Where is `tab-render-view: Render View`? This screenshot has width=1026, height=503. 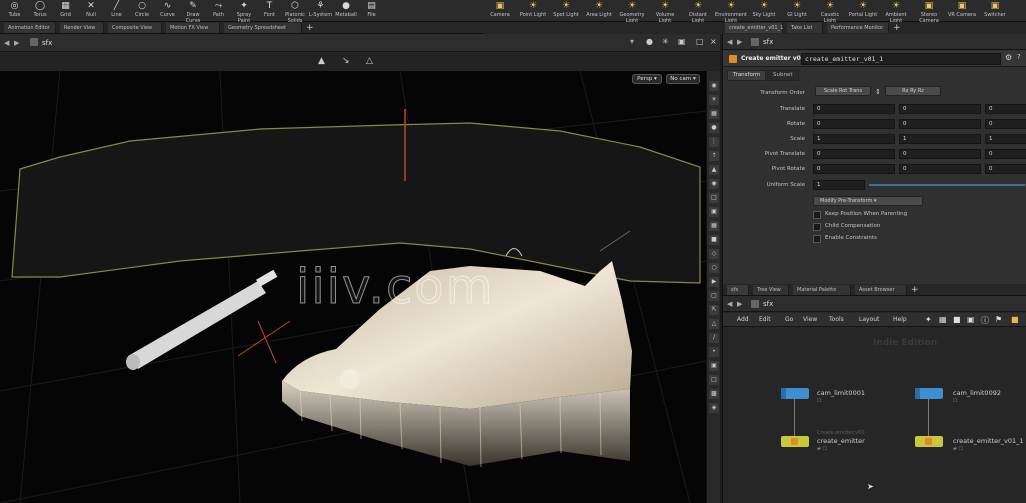
tab-render-view: Render View is located at coordinates (82, 28).